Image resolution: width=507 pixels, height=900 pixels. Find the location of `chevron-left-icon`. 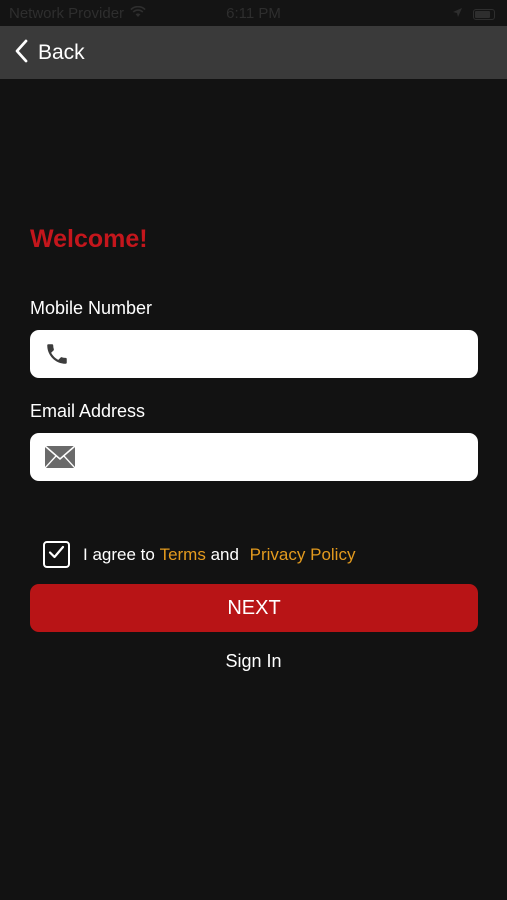

chevron-left-icon is located at coordinates (21, 53).